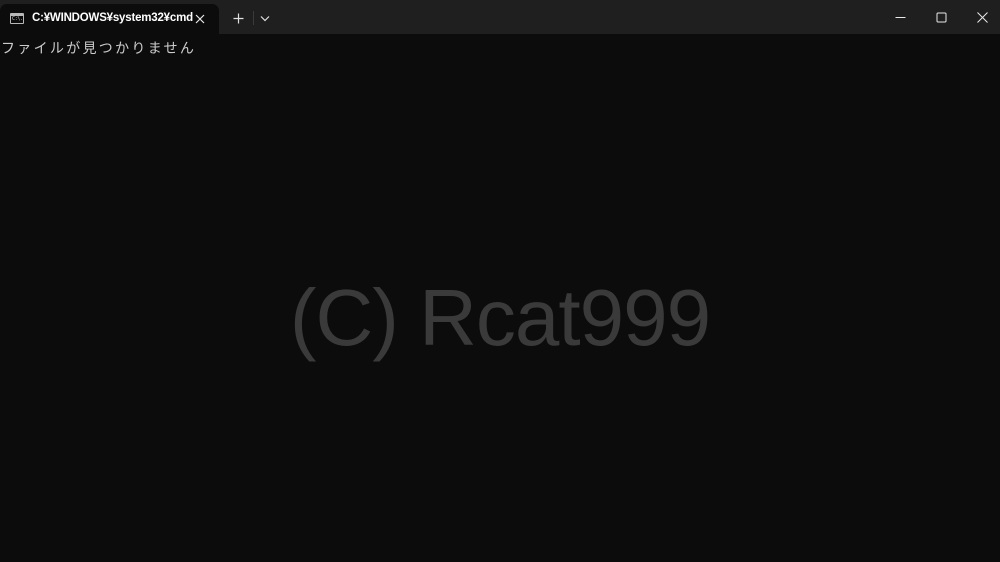 This screenshot has height=562, width=1000. Describe the element at coordinates (99, 49) in the screenshot. I see `console-line: ファイルが見つかりません` at that location.